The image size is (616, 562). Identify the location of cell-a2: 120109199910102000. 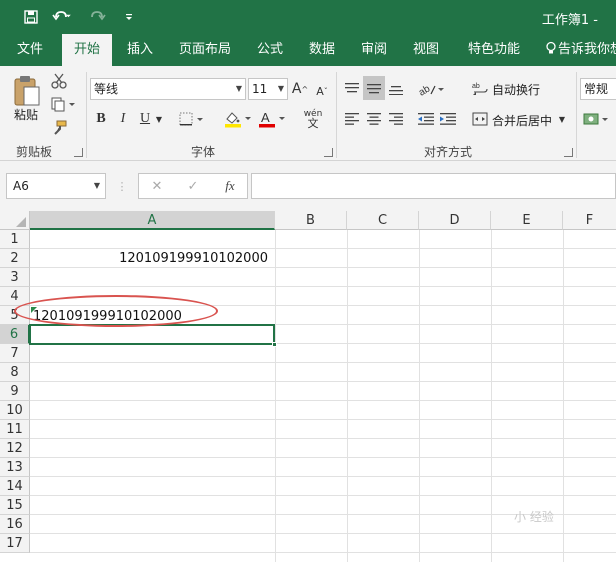
(149, 258).